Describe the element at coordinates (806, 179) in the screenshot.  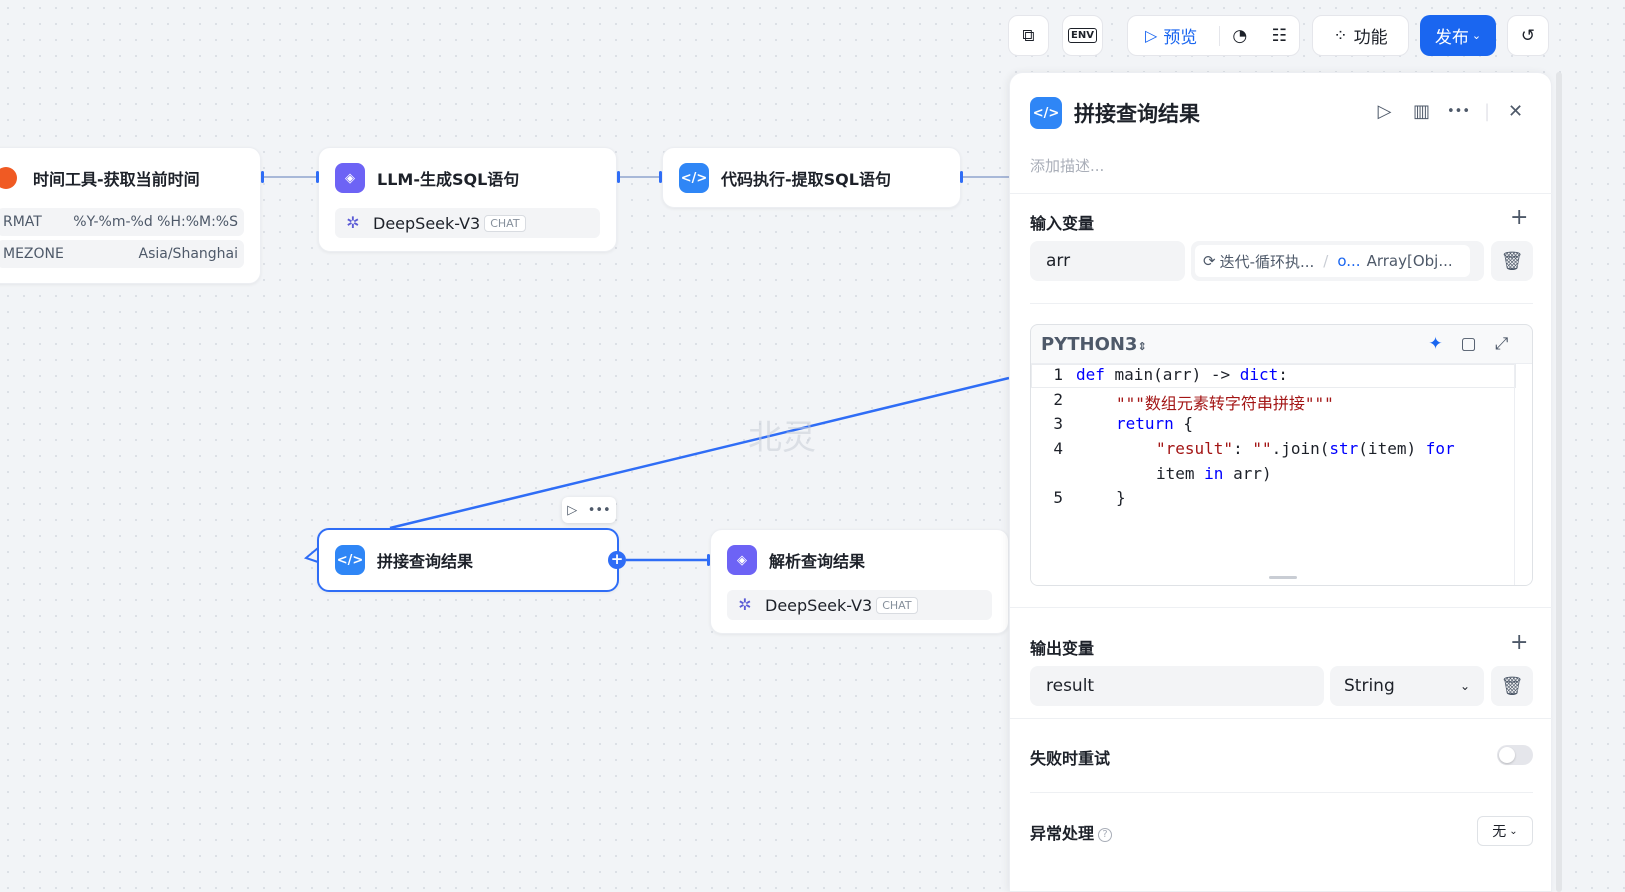
I see `node-title: 代码执行-提取SQL语句` at that location.